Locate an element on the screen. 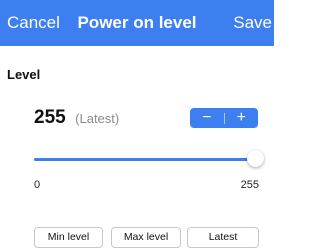  slider-min-label: 0 is located at coordinates (37, 185).